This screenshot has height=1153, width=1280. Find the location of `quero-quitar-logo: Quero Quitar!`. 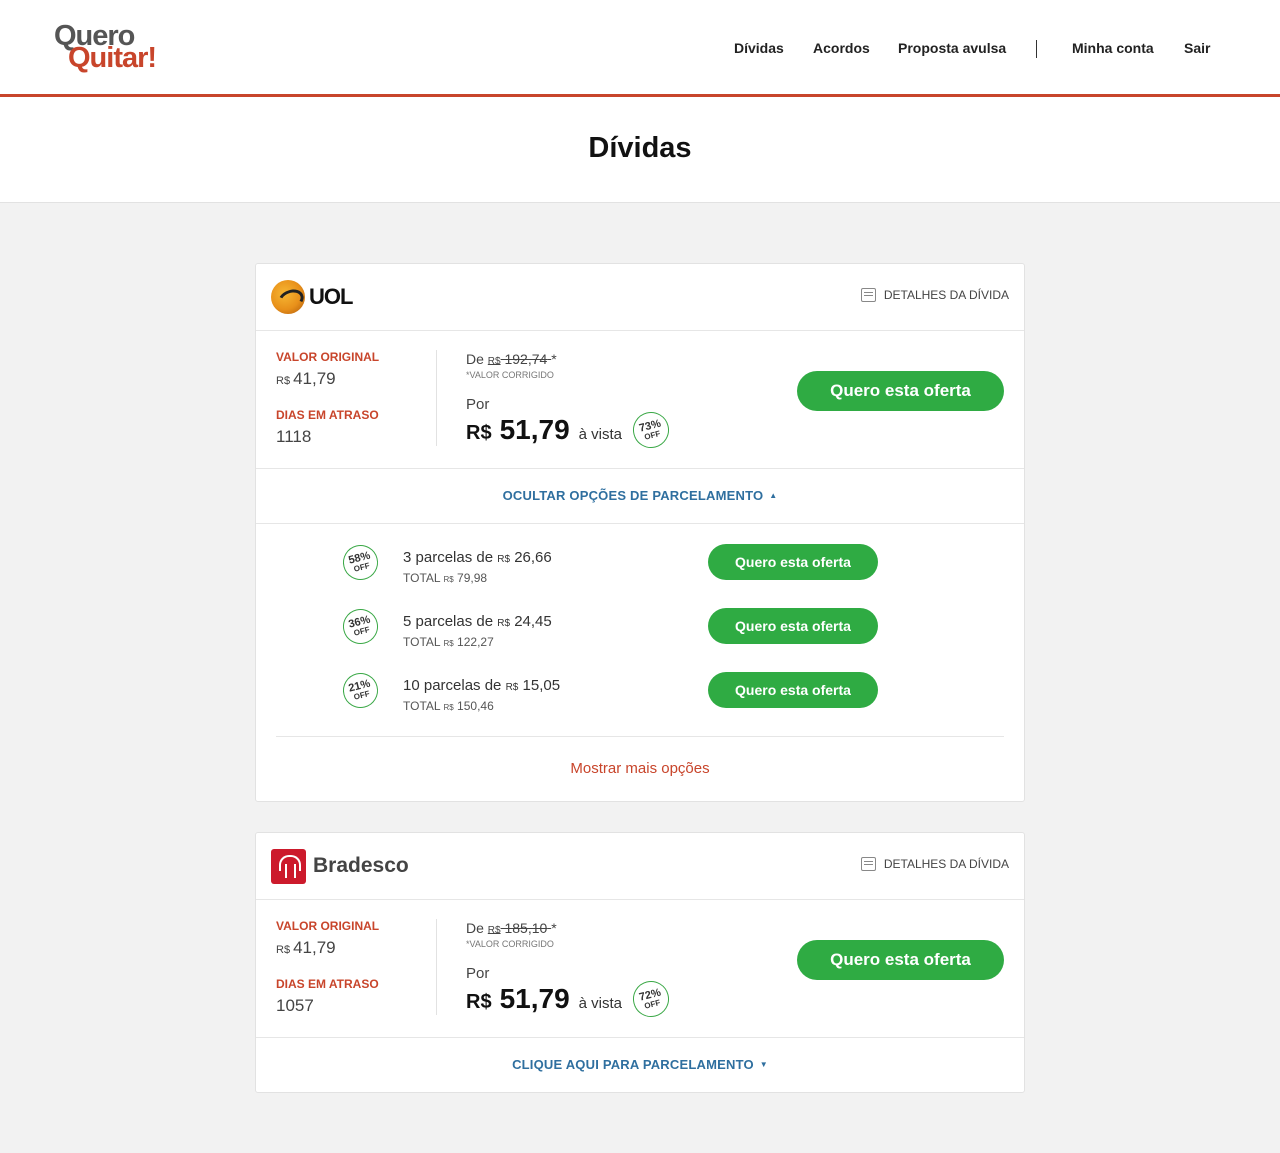

quero-quitar-logo: Quero Quitar! is located at coordinates (119, 48).